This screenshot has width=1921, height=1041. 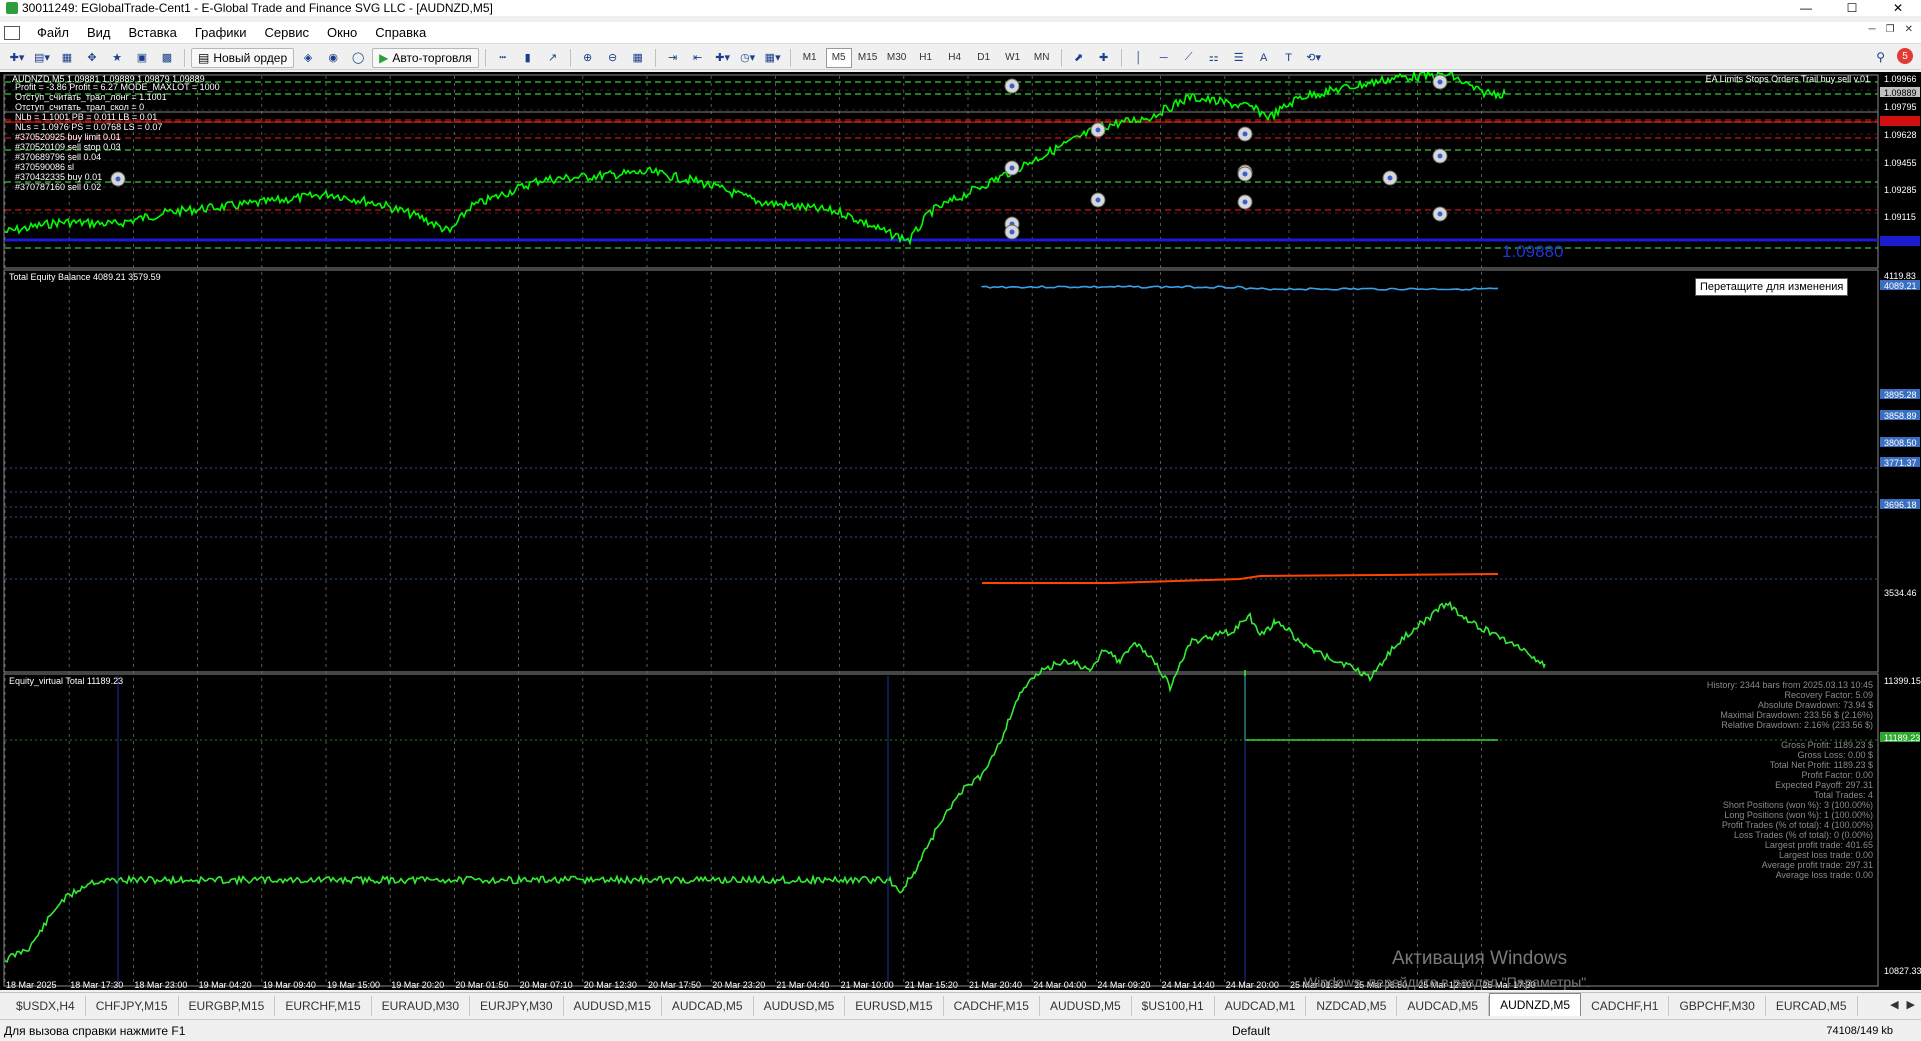 What do you see at coordinates (723, 58) in the screenshot?
I see `indicators-icon: ✚▾` at bounding box center [723, 58].